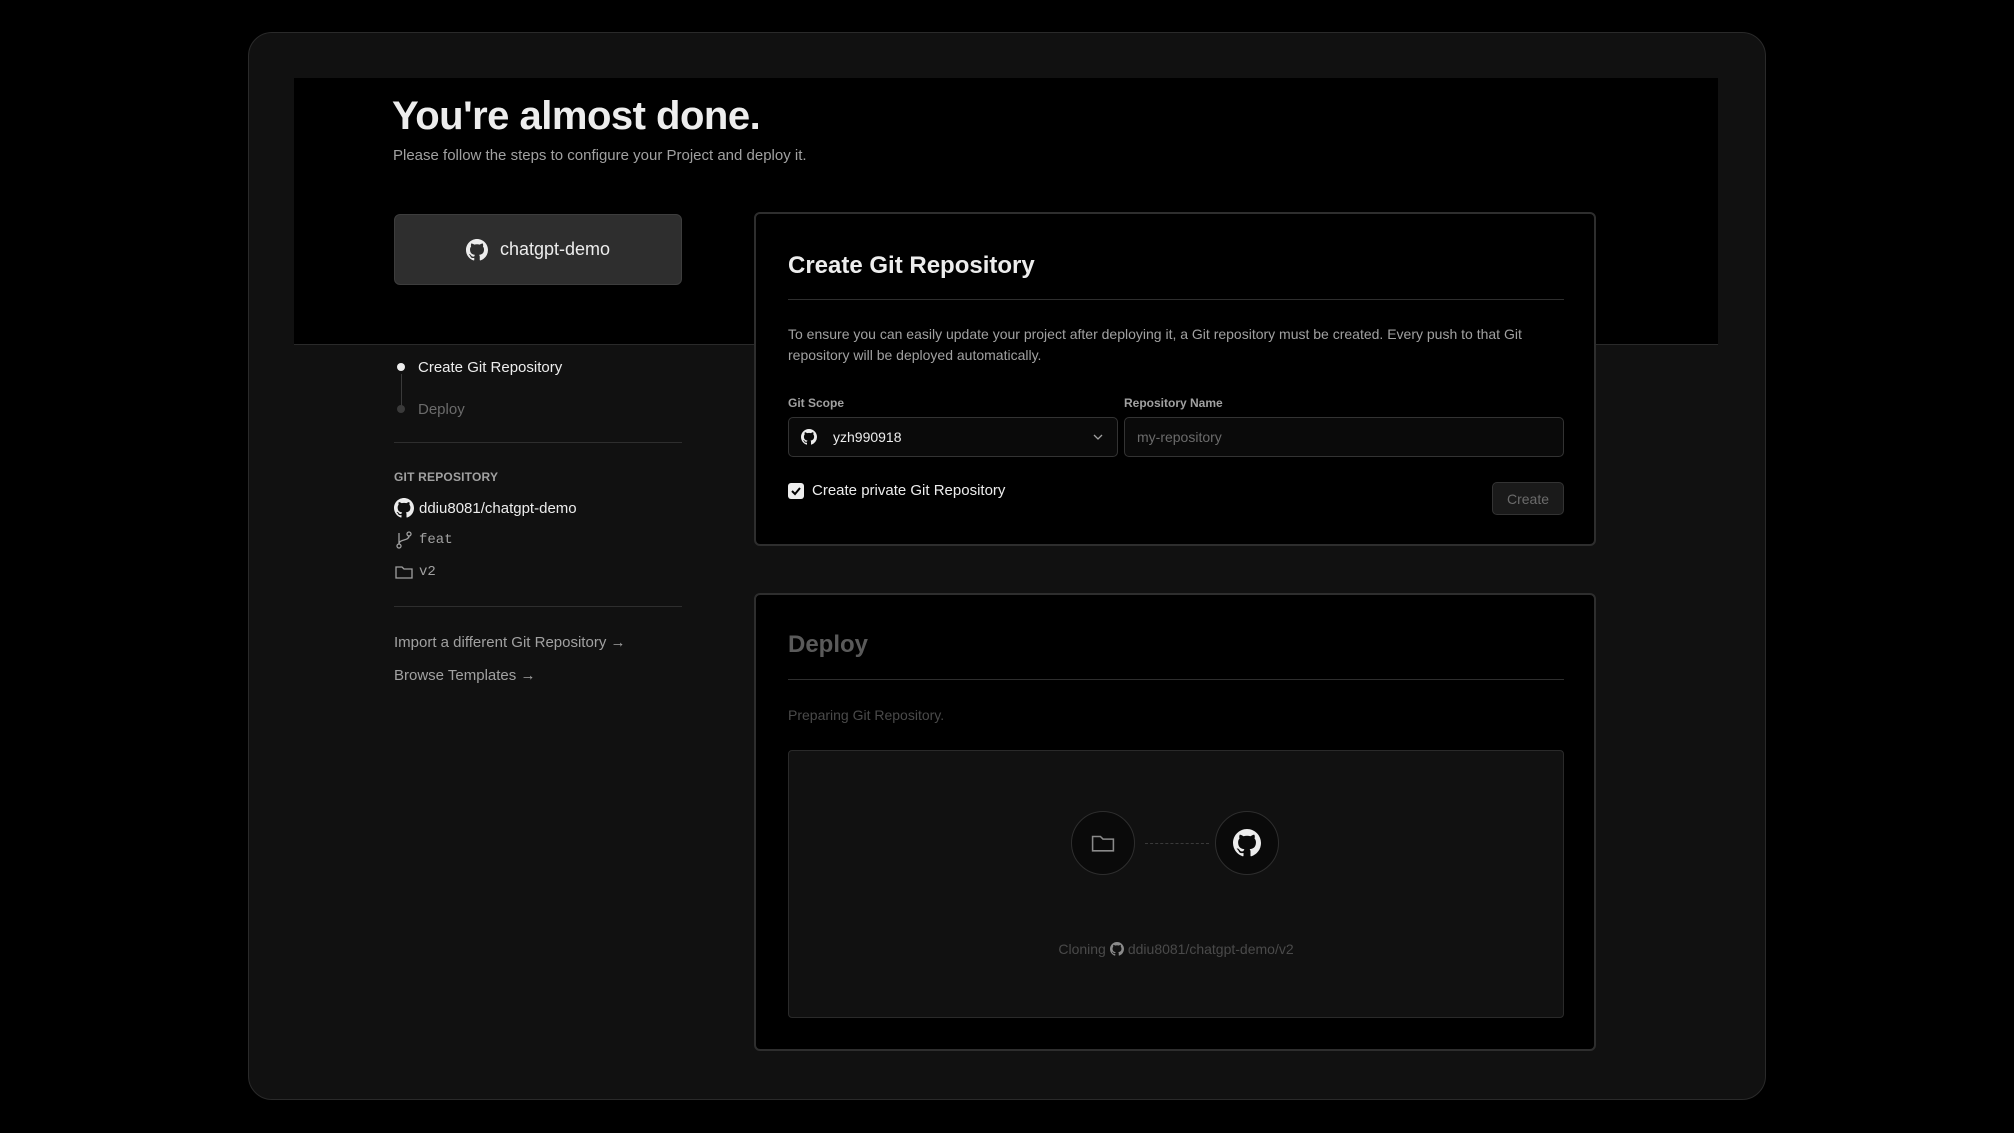  I want to click on cloning-repo: ddiu8081/chatgpt-demo/v2, so click(1210, 949).